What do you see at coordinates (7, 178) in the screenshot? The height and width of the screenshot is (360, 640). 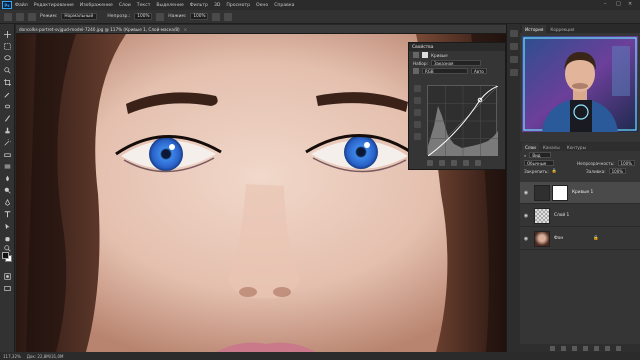 I see `blur-tool-icon` at bounding box center [7, 178].